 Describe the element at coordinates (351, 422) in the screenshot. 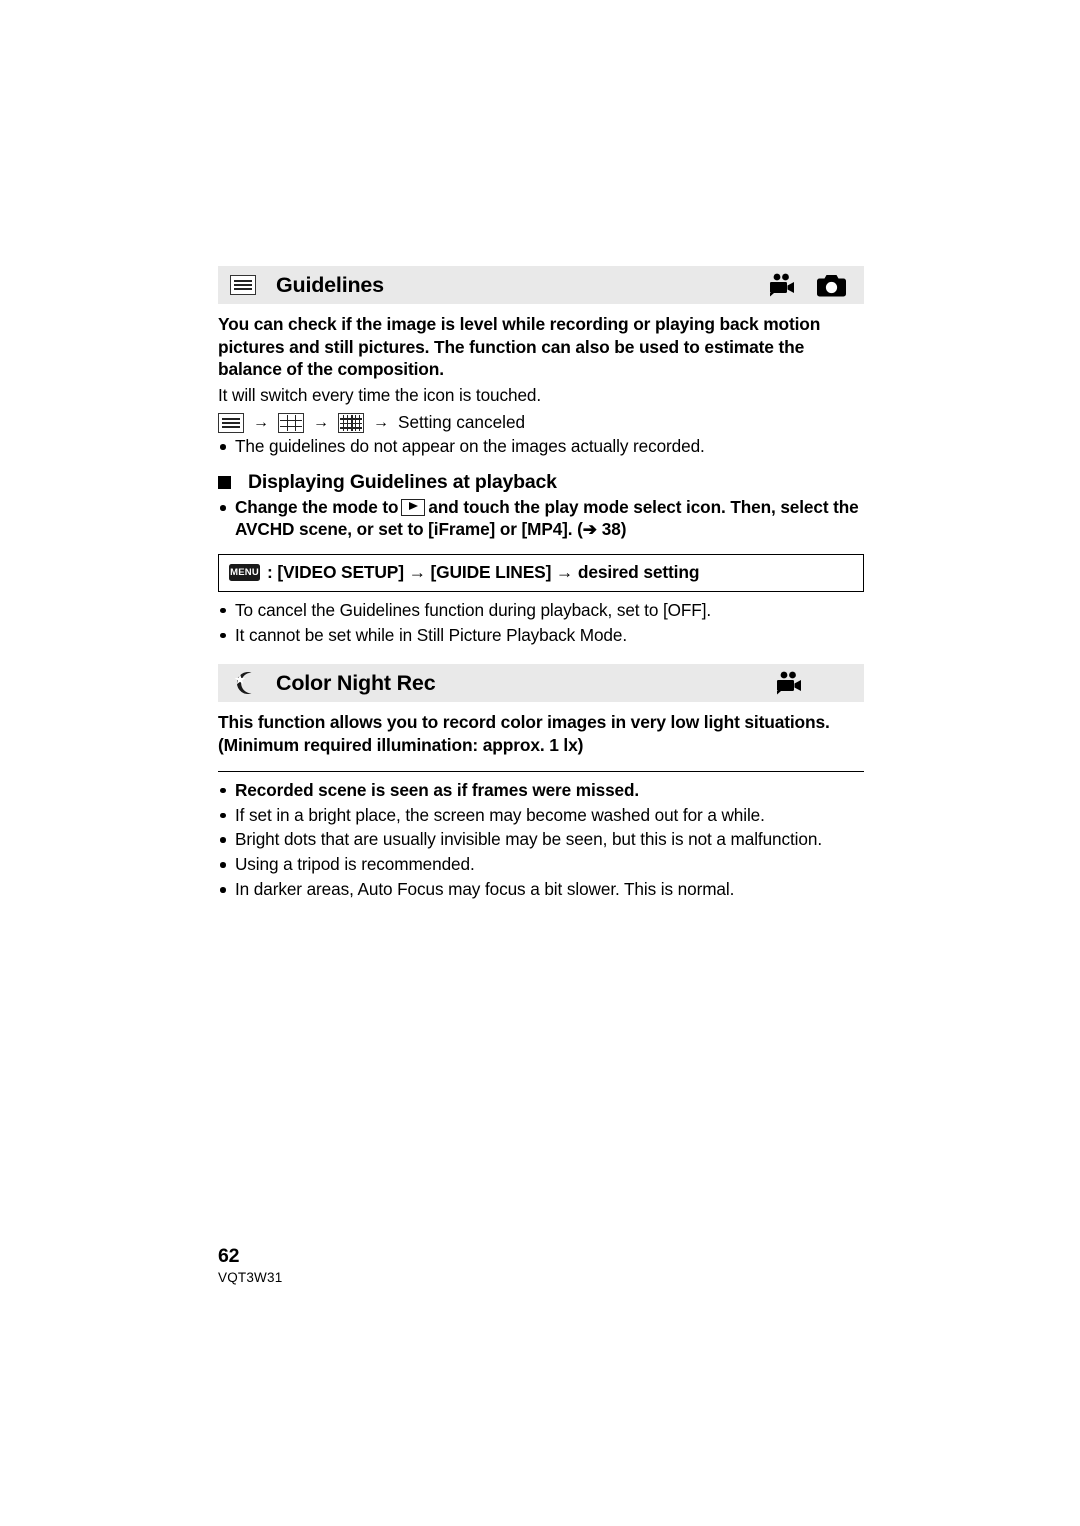

I see `grid-fine-icon` at that location.